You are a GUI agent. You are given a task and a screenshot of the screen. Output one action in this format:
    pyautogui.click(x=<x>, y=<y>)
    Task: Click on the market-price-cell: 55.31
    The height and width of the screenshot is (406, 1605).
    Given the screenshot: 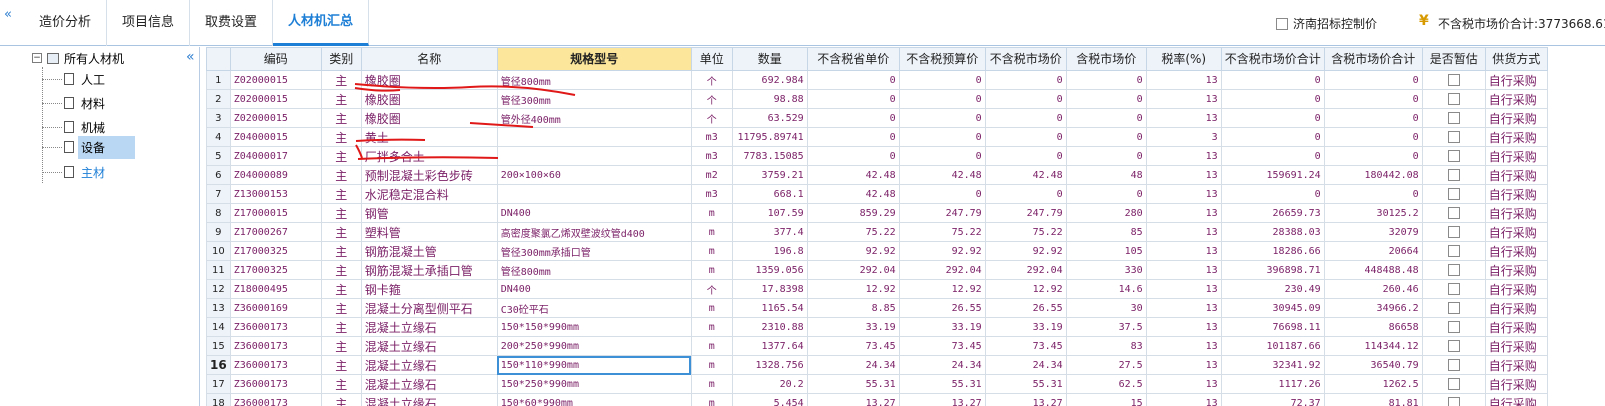 What is the action you would take?
    pyautogui.click(x=1025, y=384)
    